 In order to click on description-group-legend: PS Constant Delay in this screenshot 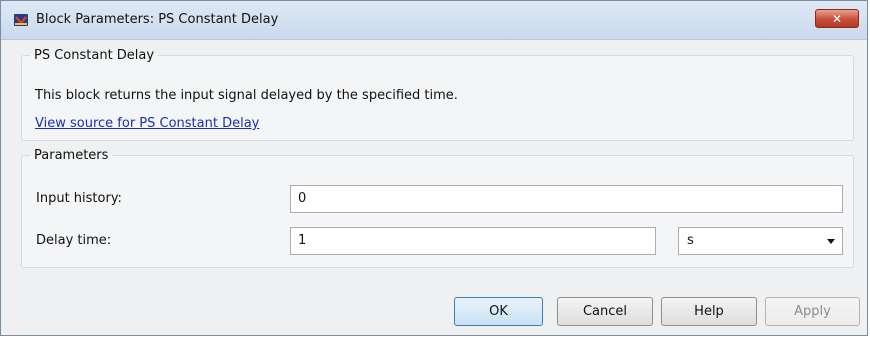, I will do `click(94, 55)`.